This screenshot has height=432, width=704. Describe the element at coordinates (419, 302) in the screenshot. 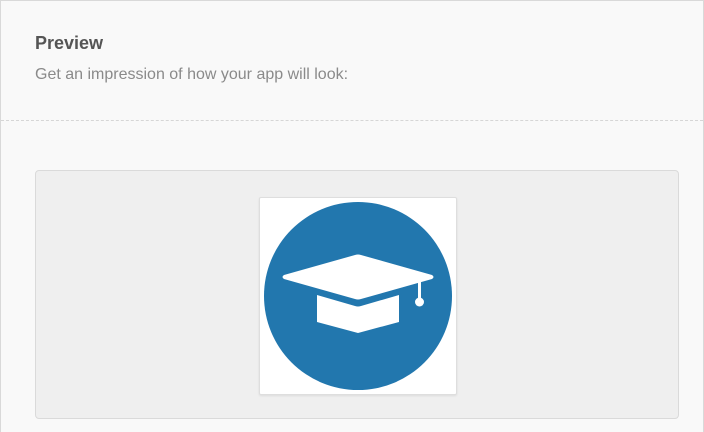

I see `tassel-end` at that location.